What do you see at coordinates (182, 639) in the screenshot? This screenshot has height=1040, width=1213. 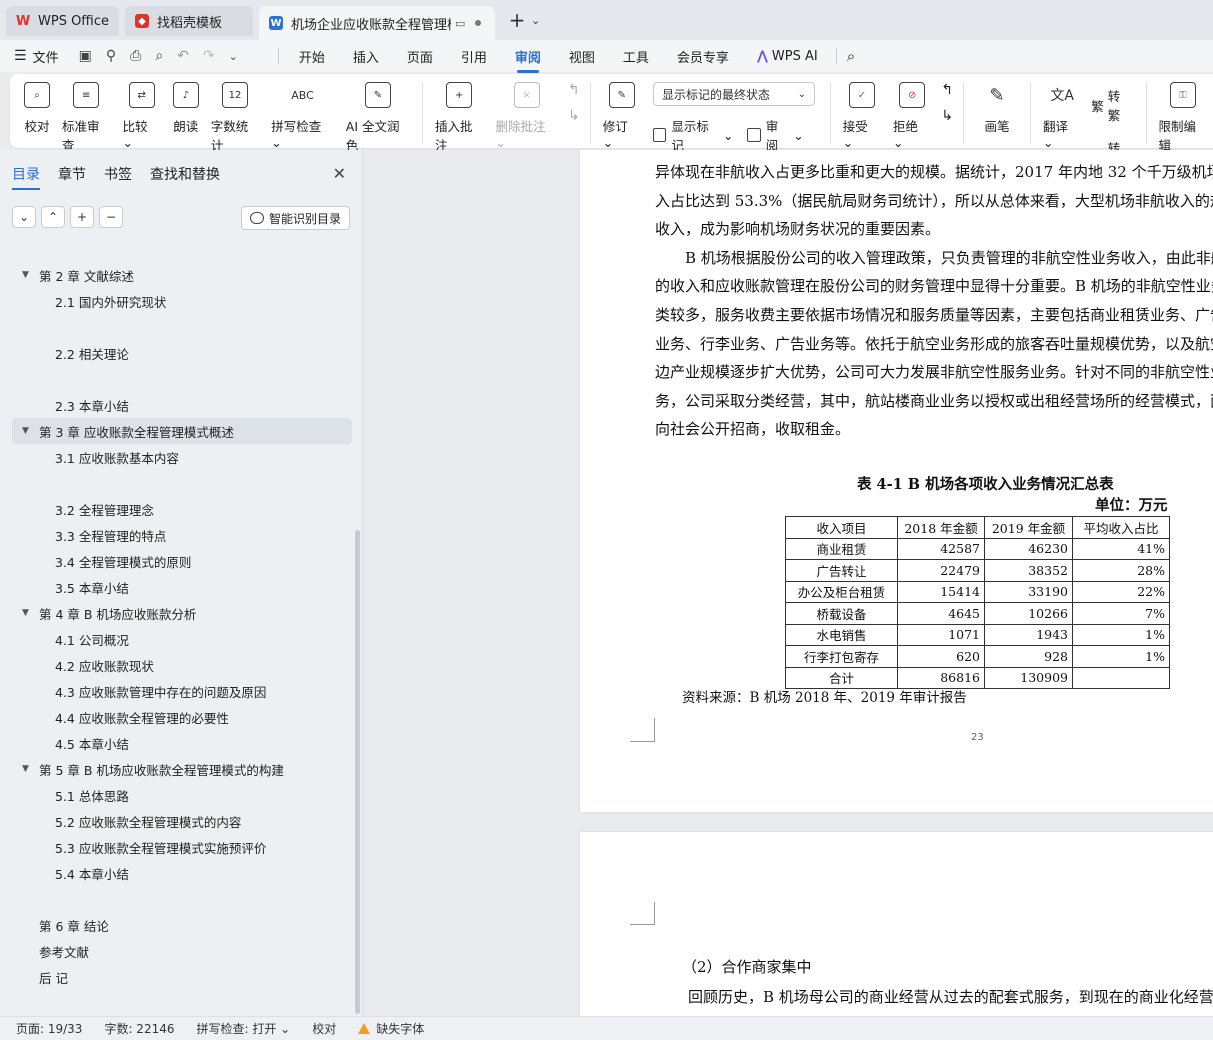 I see `toc-item: 4.1 公司概况` at bounding box center [182, 639].